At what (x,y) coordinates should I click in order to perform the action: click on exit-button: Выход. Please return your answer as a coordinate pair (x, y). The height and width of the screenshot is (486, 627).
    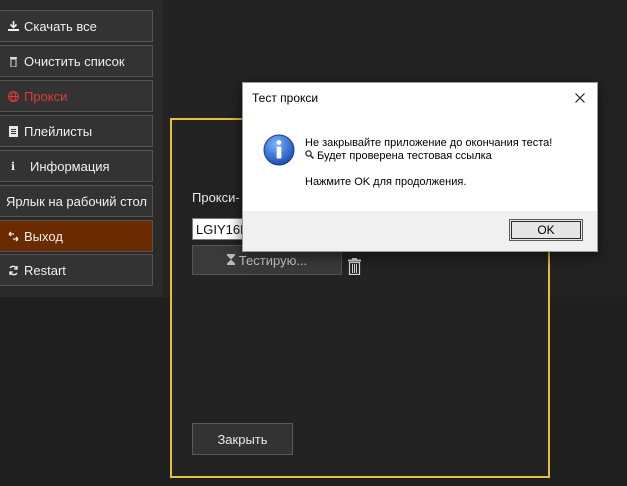
    Looking at the image, I should click on (76, 236).